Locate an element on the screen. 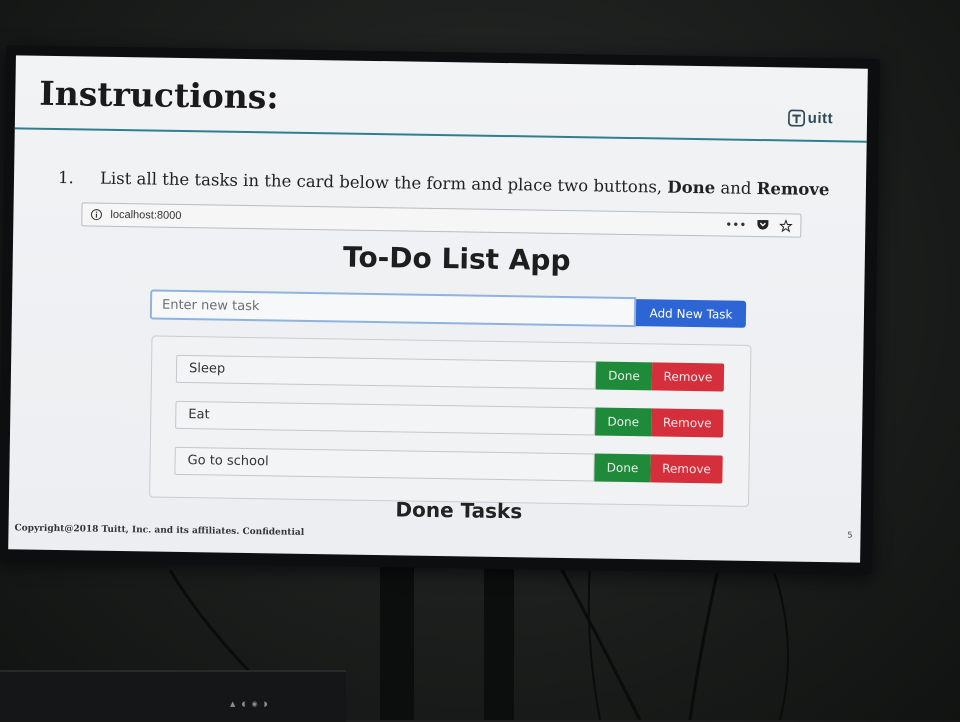 This screenshot has width=960, height=722. laptop-edge: ▲ ◖ ◉ ◗ is located at coordinates (173, 696).